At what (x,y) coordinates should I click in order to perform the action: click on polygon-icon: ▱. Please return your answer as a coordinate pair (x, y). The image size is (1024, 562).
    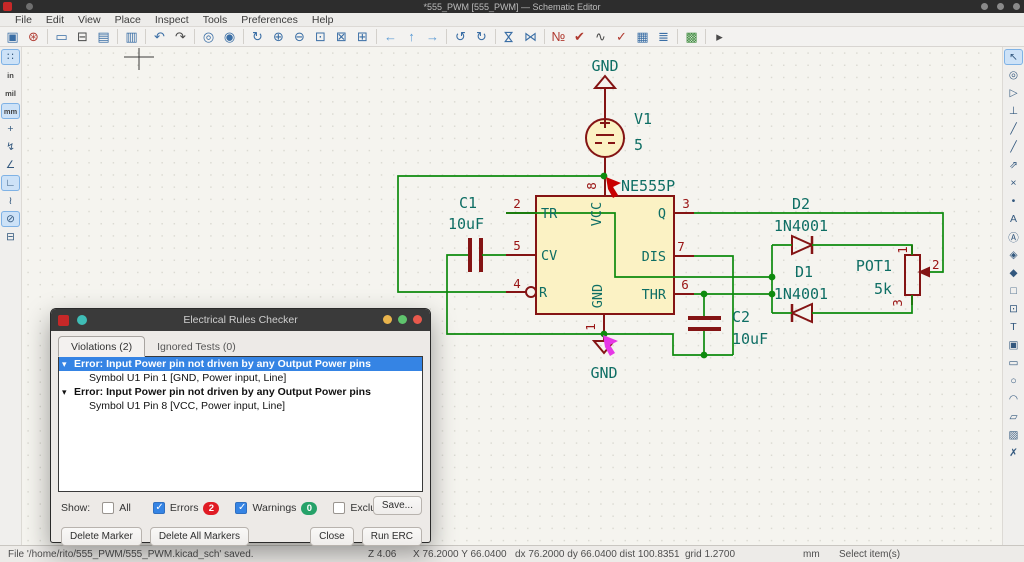
    Looking at the image, I should click on (1013, 417).